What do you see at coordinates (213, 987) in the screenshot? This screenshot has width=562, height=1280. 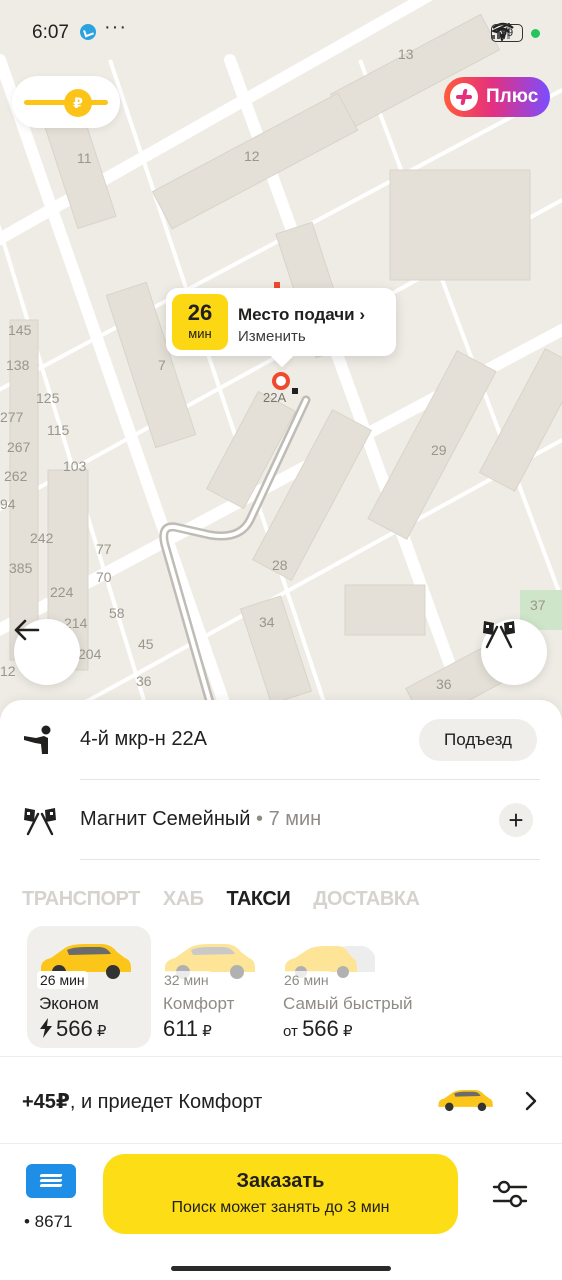 I see `tariff-card-comfort: 32 мин Комфорт 611 ₽` at bounding box center [213, 987].